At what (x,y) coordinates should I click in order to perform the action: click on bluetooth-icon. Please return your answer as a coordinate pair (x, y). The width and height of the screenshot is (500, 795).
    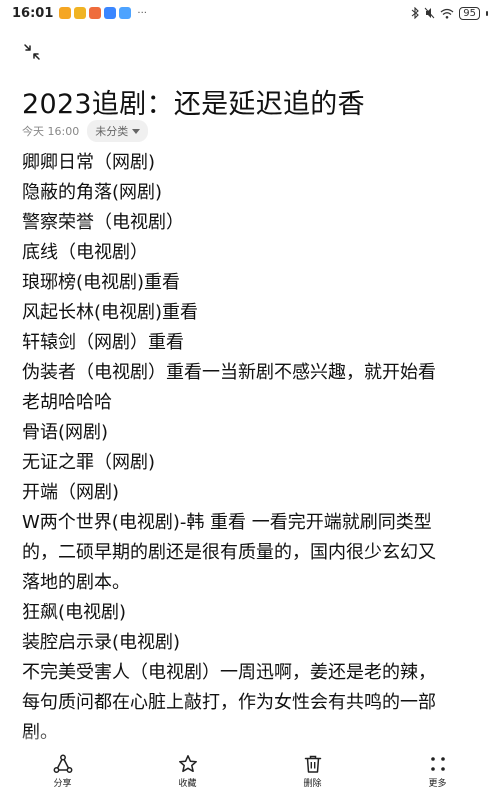
    Looking at the image, I should click on (415, 13).